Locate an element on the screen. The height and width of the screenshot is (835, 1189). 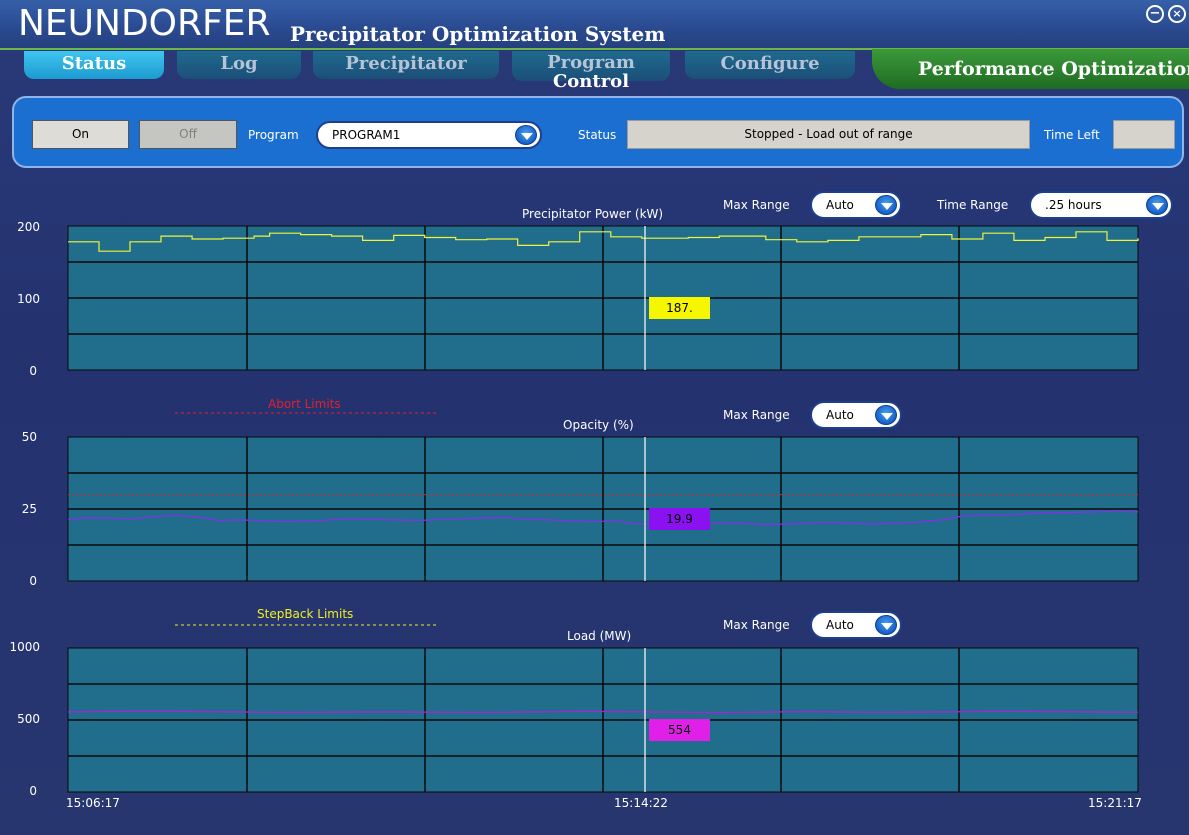
opacity-cursor-readout: 19.9 is located at coordinates (679, 519).